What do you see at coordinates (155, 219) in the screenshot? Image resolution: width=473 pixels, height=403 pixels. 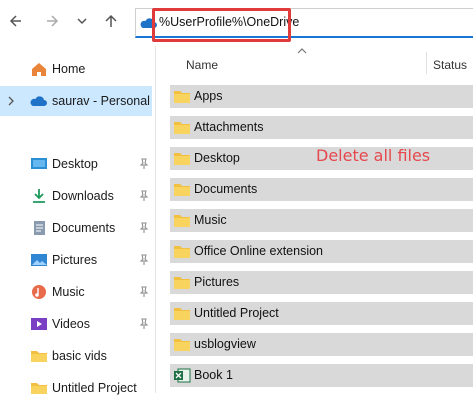 I see `pane-divider` at bounding box center [155, 219].